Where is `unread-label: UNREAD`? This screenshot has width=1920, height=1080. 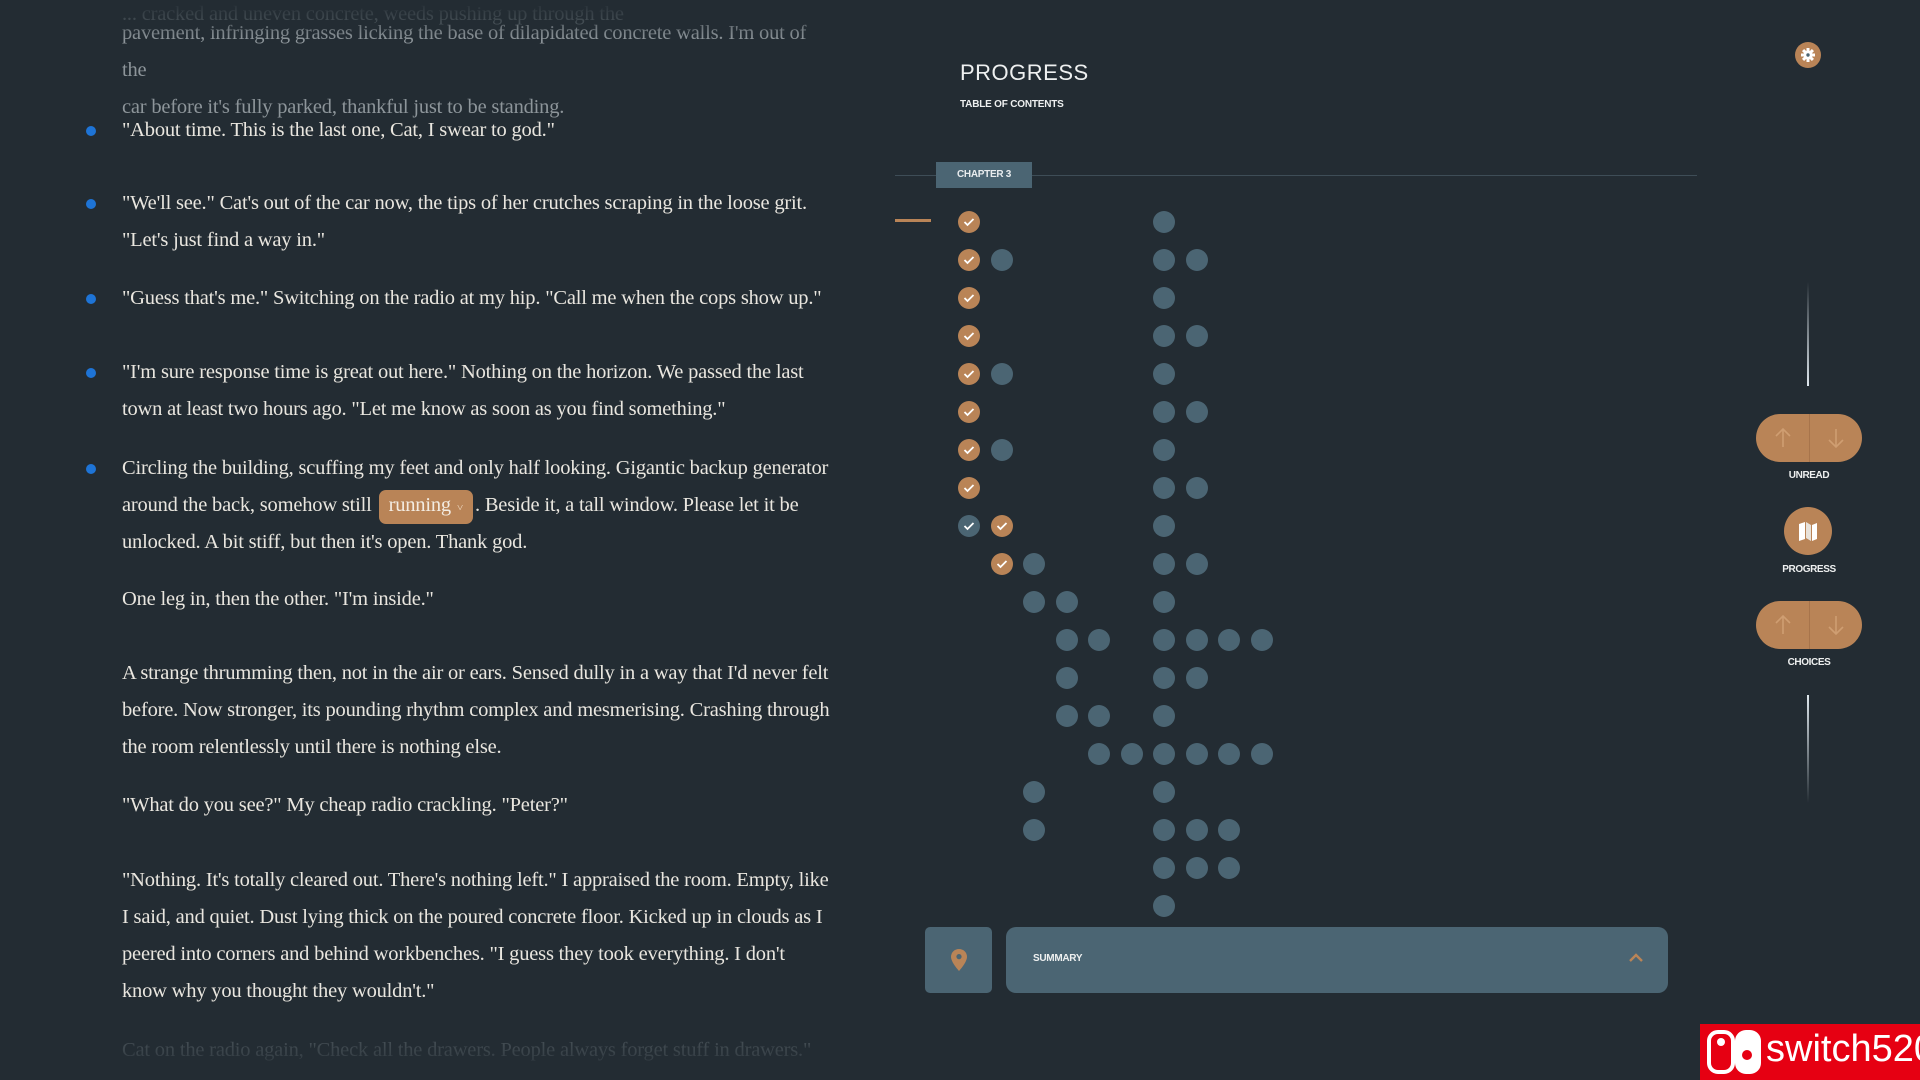
unread-label: UNREAD is located at coordinates (1809, 475).